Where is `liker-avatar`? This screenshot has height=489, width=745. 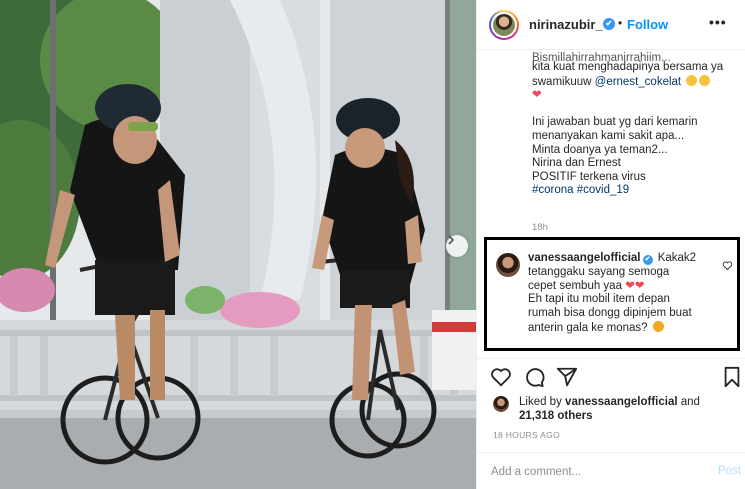 liker-avatar is located at coordinates (501, 404).